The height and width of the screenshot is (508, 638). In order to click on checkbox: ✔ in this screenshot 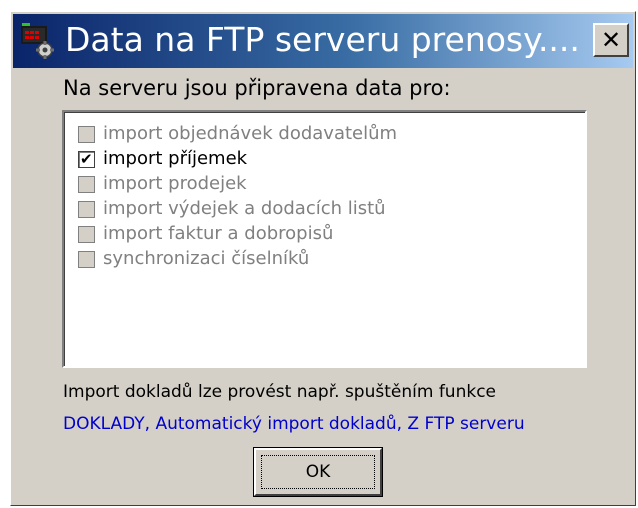, I will do `click(86, 158)`.